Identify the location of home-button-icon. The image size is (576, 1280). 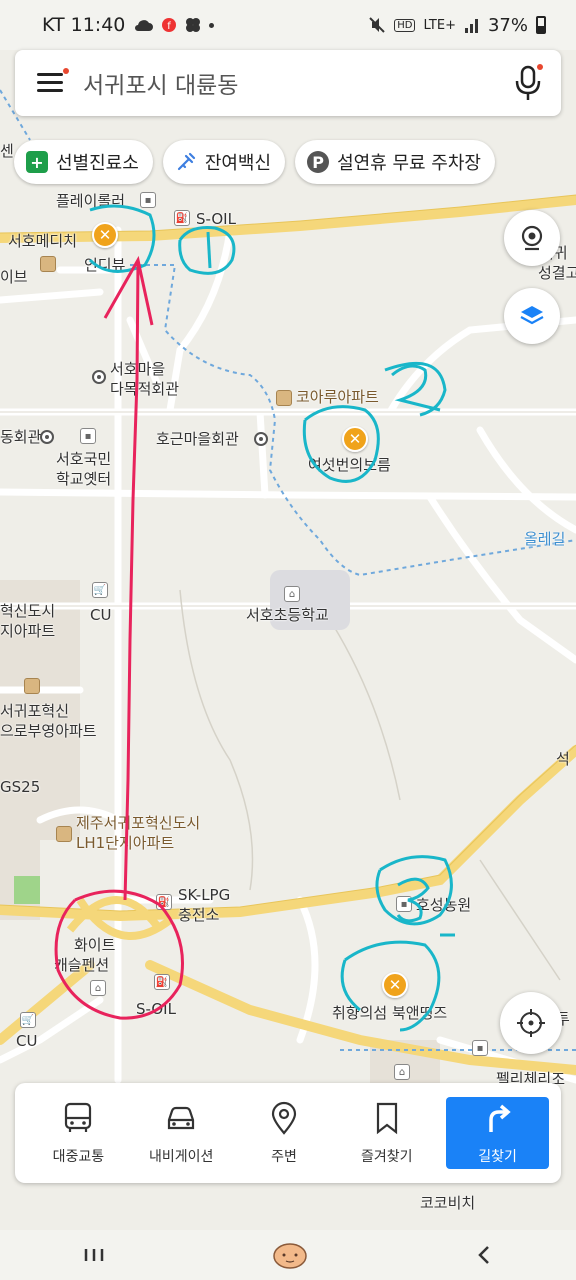
(290, 1255).